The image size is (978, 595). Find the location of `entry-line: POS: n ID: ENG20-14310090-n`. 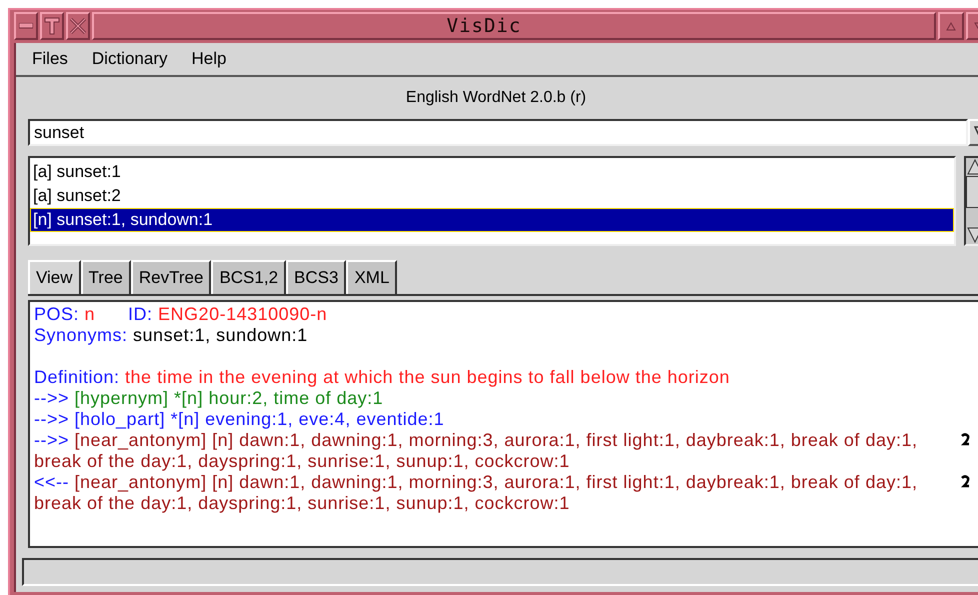

entry-line: POS: n ID: ENG20-14310090-n is located at coordinates (181, 314).